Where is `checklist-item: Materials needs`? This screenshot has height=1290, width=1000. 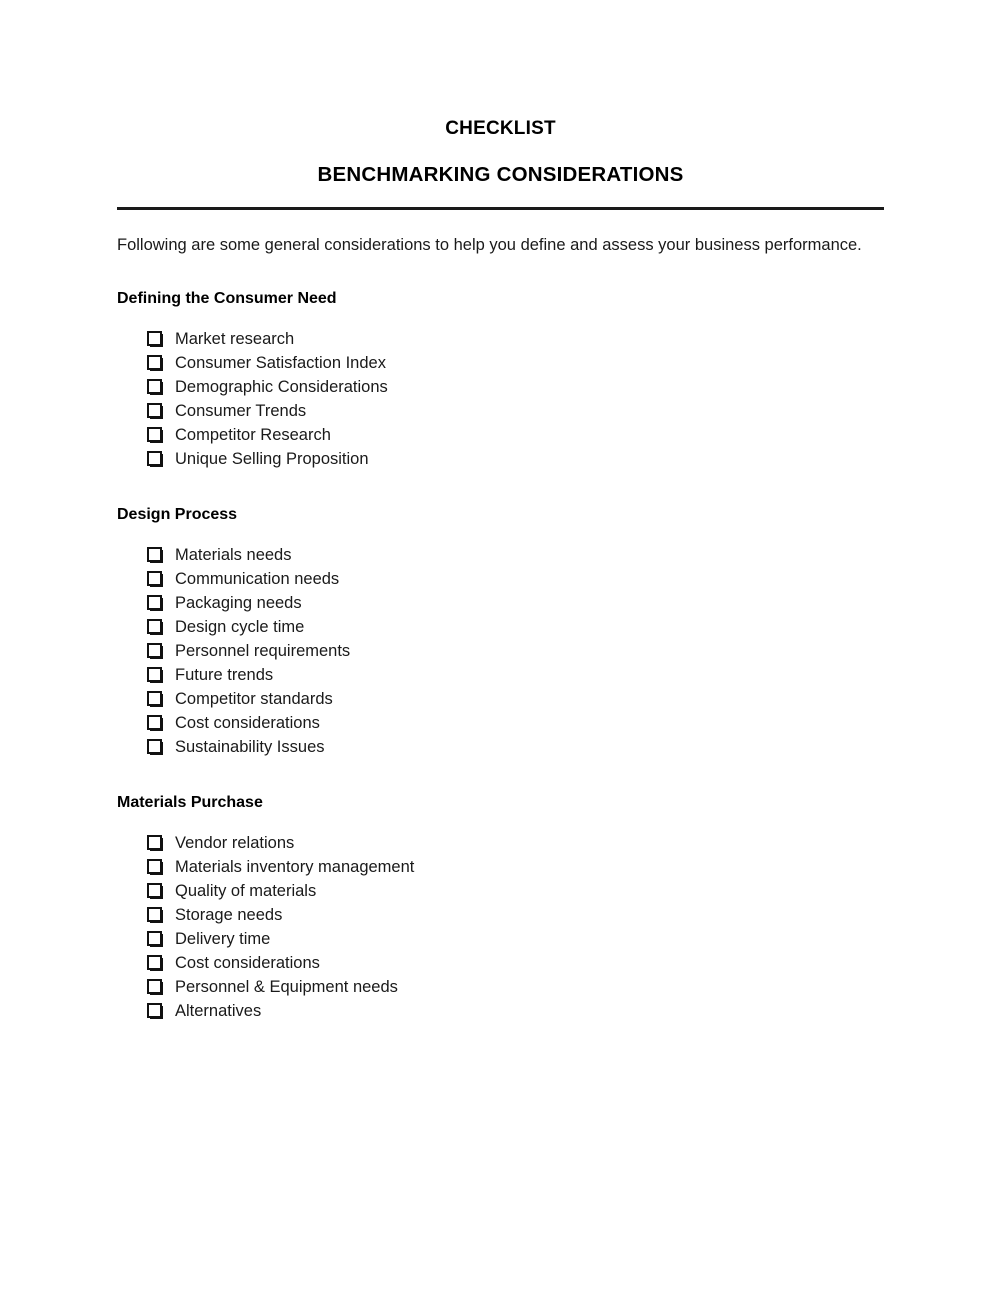
checklist-item: Materials needs is located at coordinates (500, 555).